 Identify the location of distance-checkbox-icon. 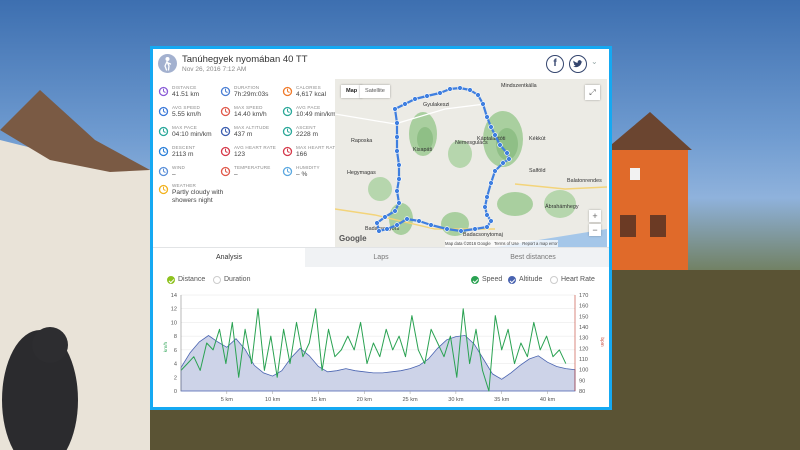
(171, 280).